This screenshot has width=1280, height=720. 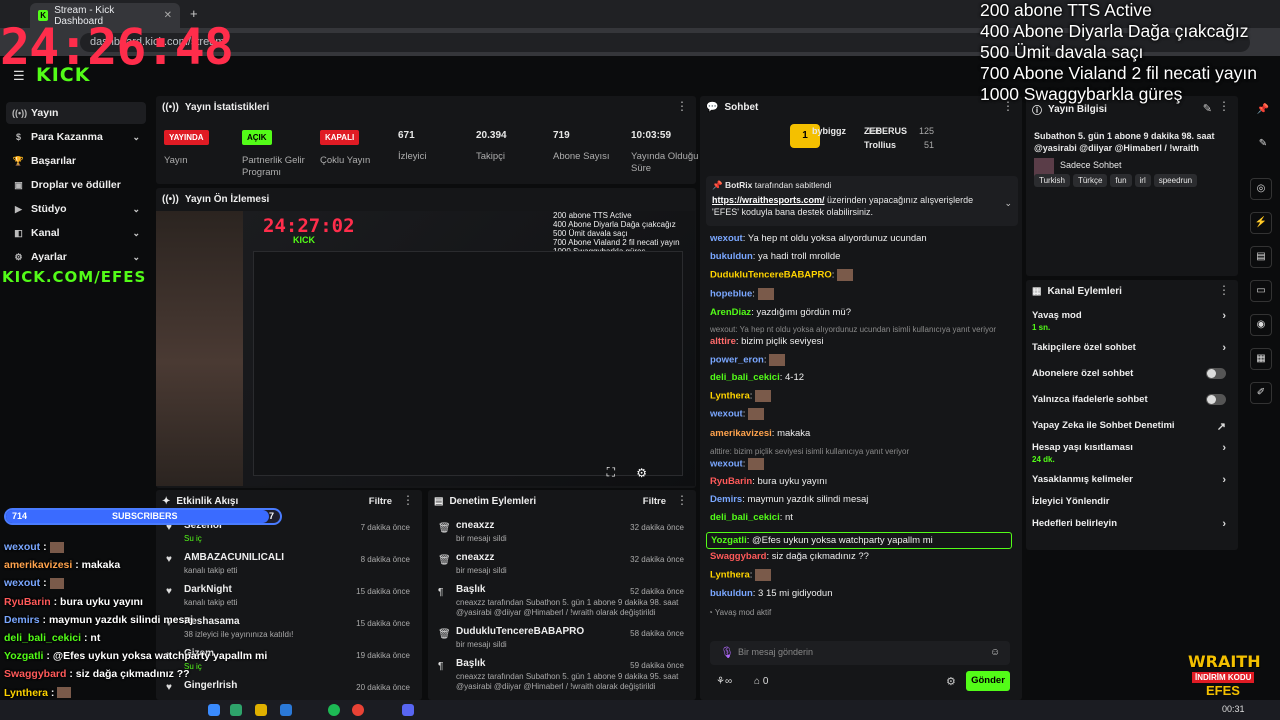 I want to click on chat-message: bukuldun: ya hadi troll mrollde, so click(x=860, y=256).